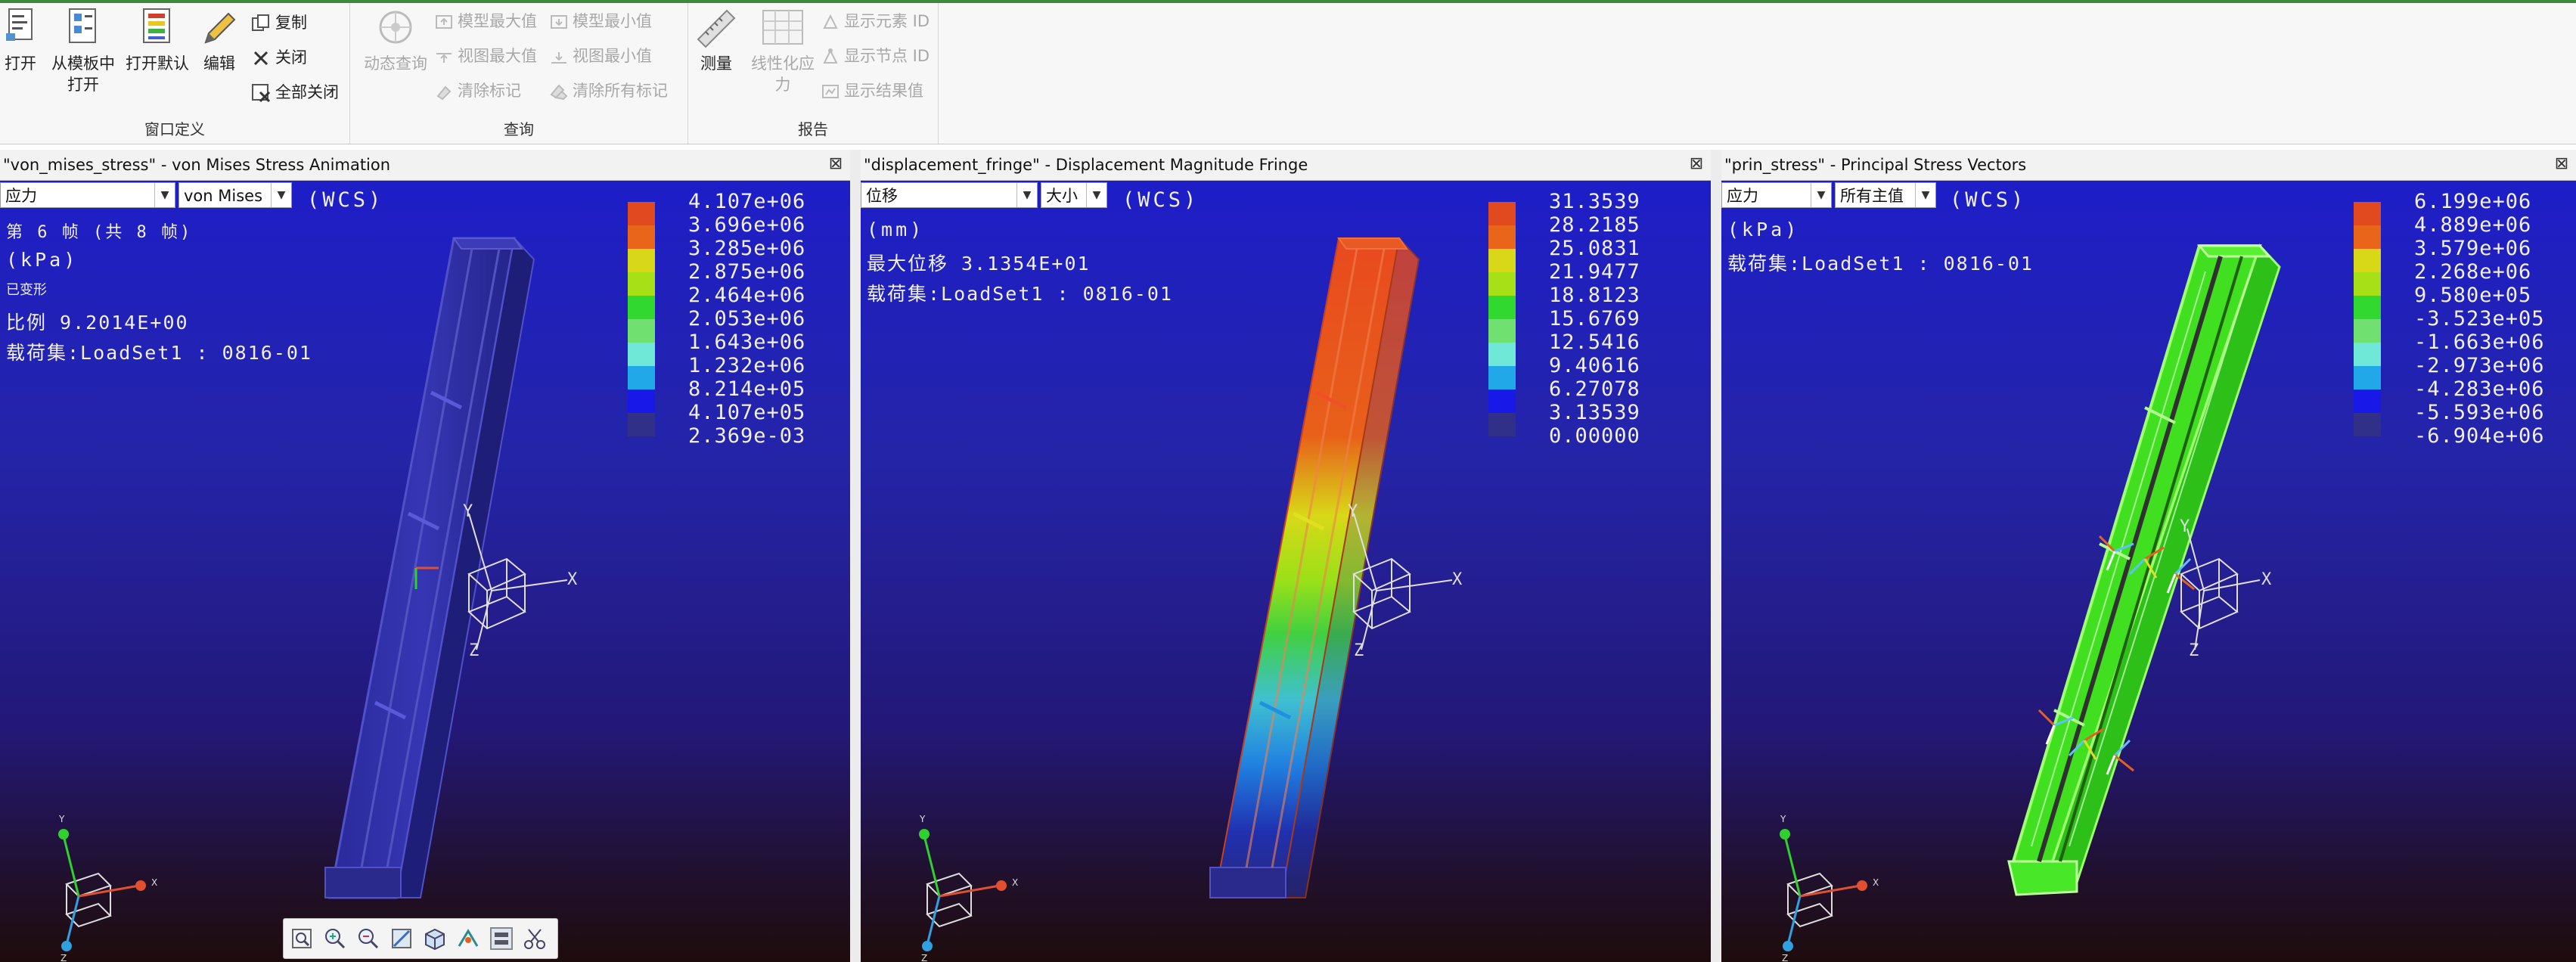  I want to click on ribbon-group-window-definition: 打开 从模板中 打开 打开默认 编辑 复制 关闭 全部关闭 窗口定义, so click(175, 73).